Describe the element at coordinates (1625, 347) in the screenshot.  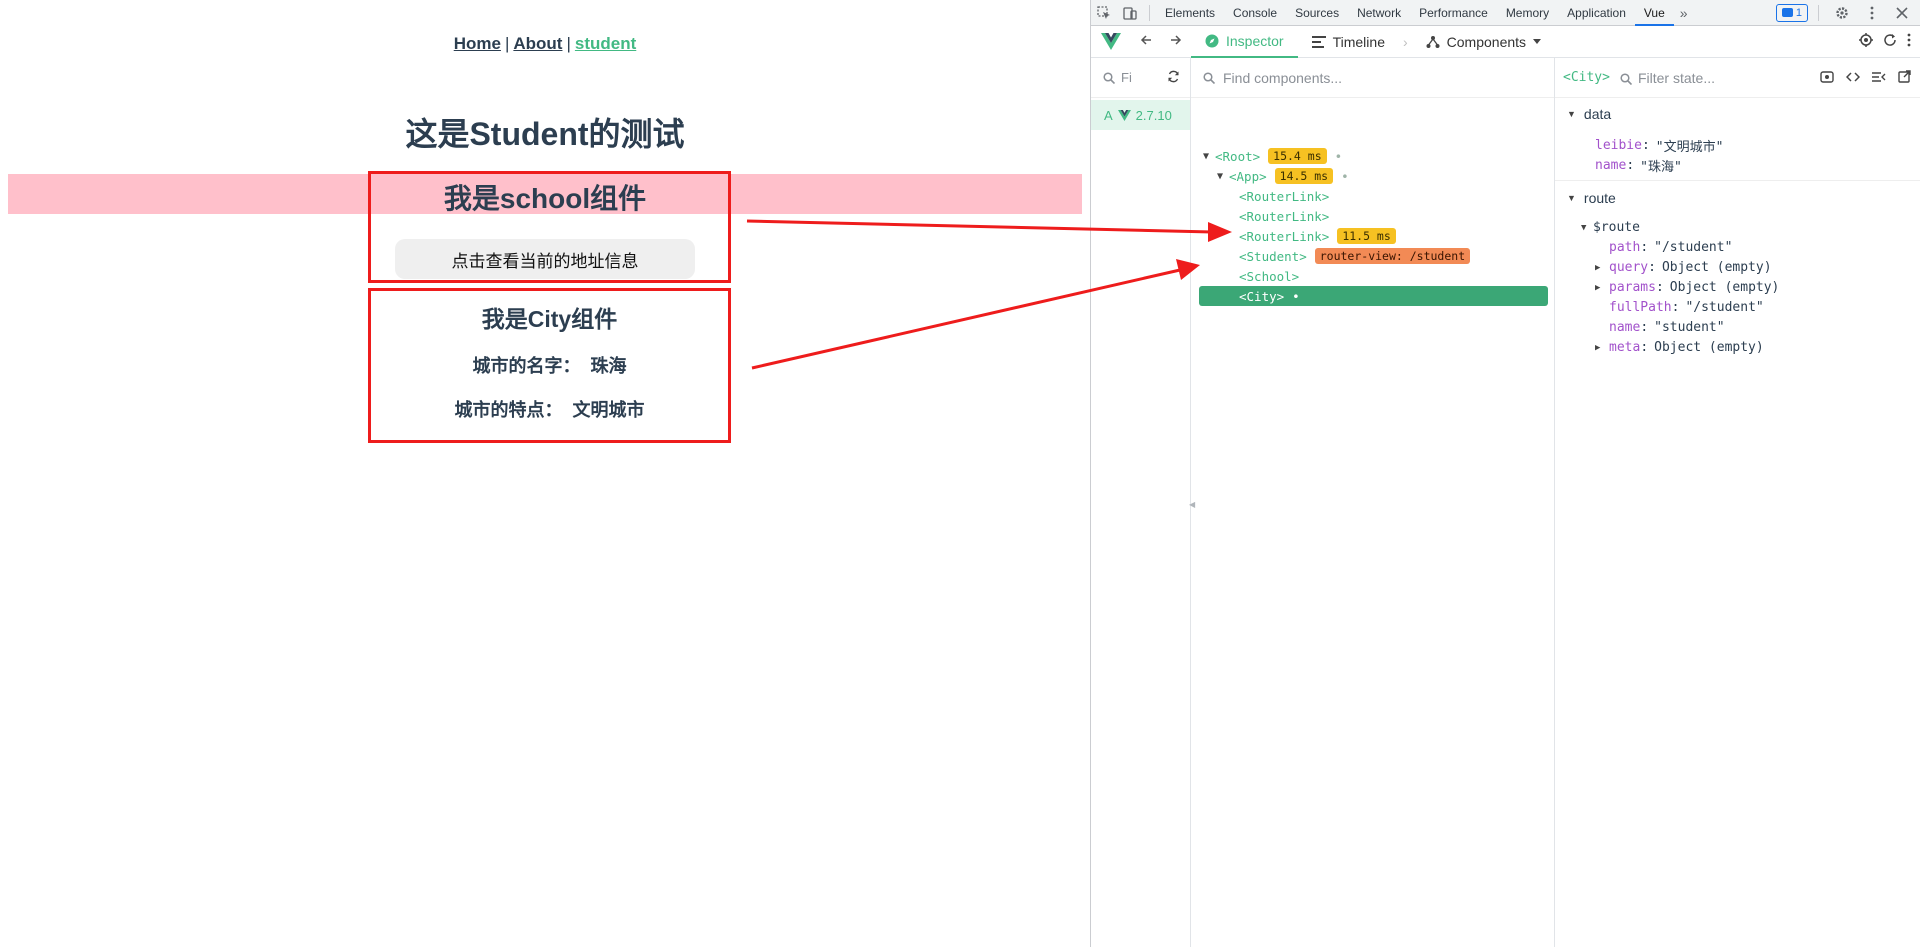
I see `state-key: meta` at that location.